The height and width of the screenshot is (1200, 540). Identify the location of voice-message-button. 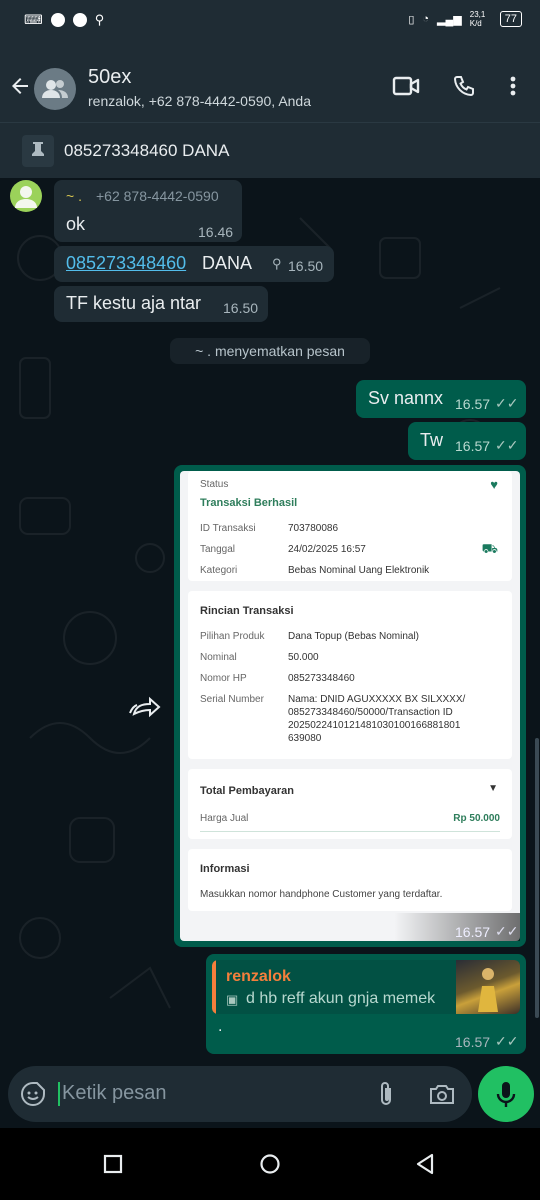
(506, 1094).